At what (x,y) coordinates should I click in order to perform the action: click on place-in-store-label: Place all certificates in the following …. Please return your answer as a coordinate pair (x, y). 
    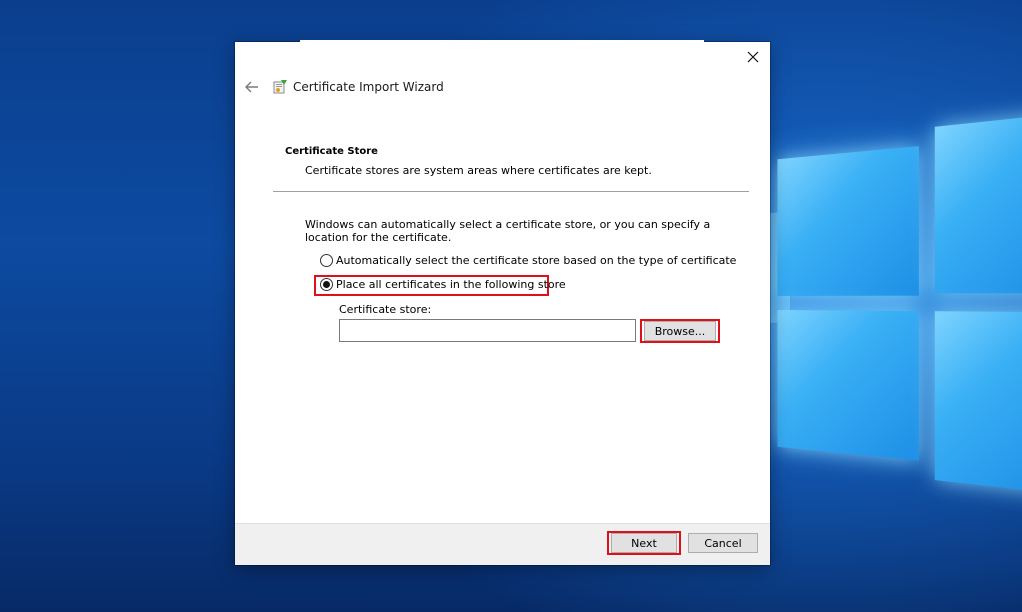
    Looking at the image, I should click on (451, 284).